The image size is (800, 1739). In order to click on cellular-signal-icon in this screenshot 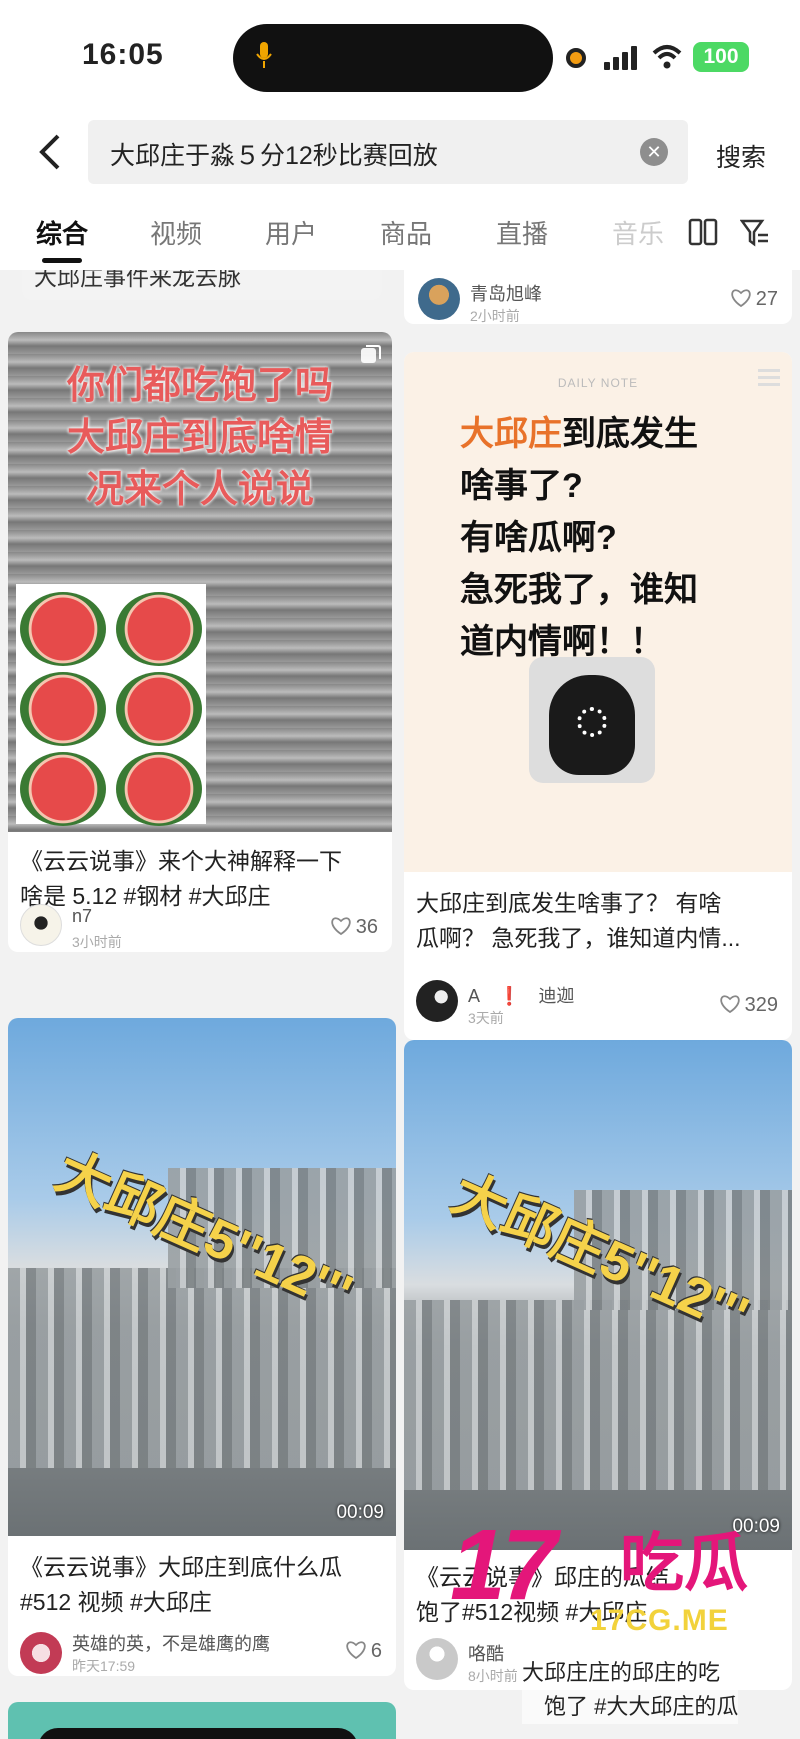, I will do `click(620, 58)`.